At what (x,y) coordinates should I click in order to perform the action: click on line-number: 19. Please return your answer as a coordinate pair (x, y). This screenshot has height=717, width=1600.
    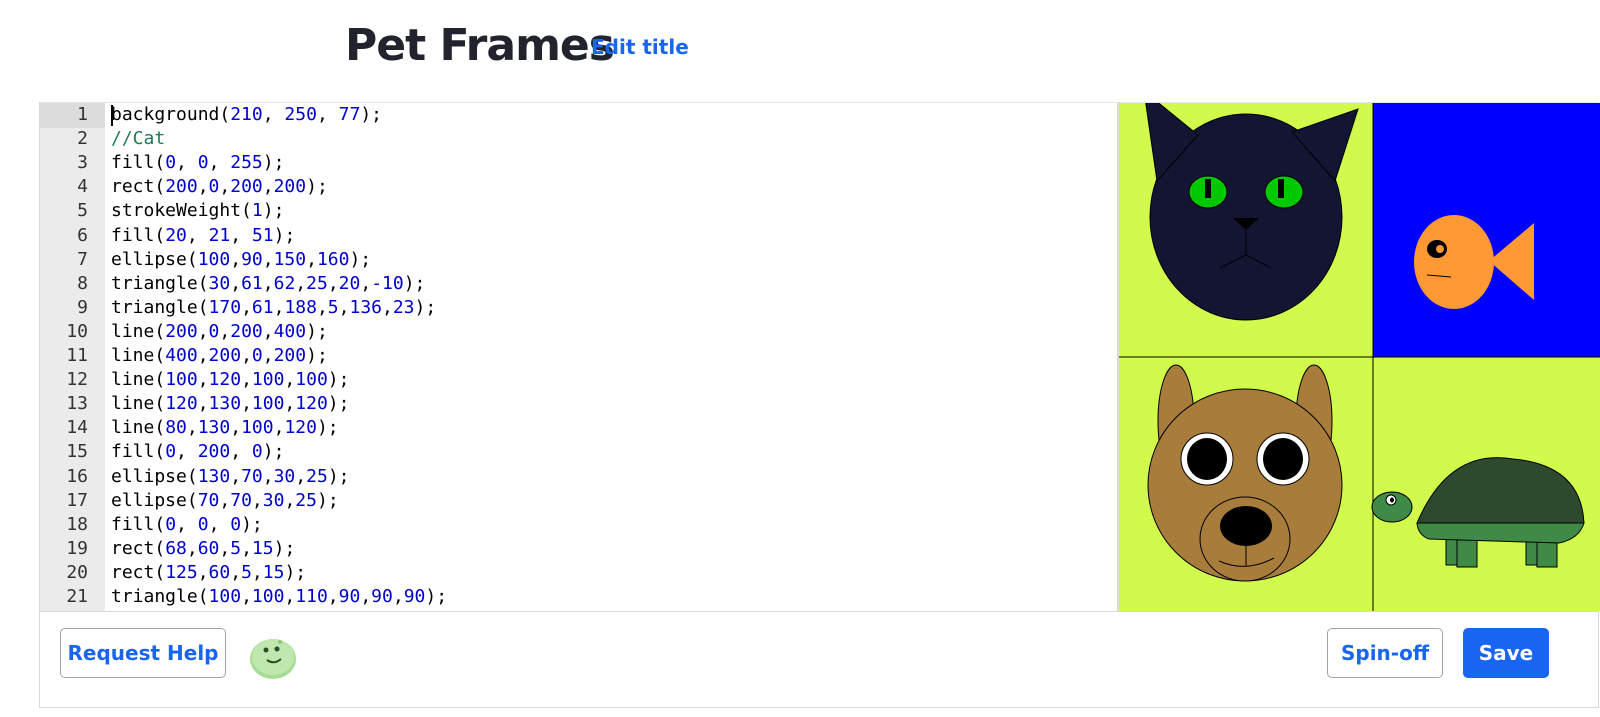
    Looking at the image, I should click on (77, 548).